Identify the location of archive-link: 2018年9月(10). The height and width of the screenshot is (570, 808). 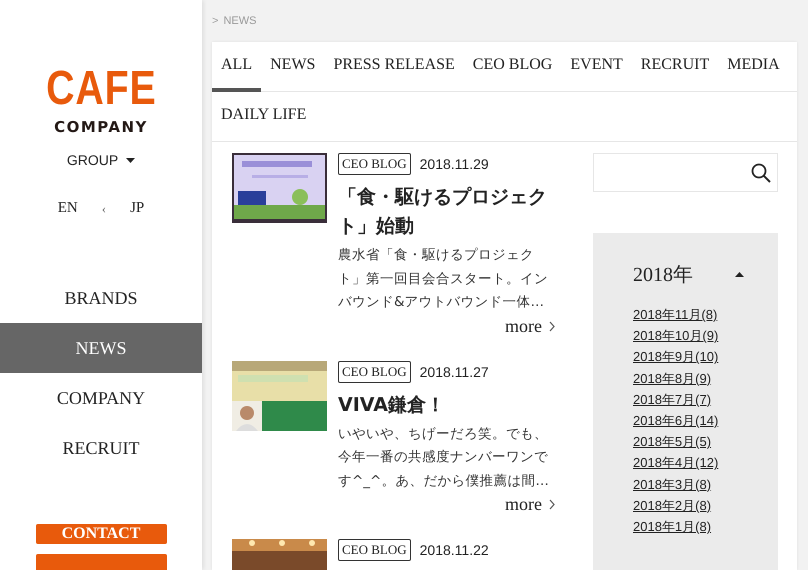
(705, 357).